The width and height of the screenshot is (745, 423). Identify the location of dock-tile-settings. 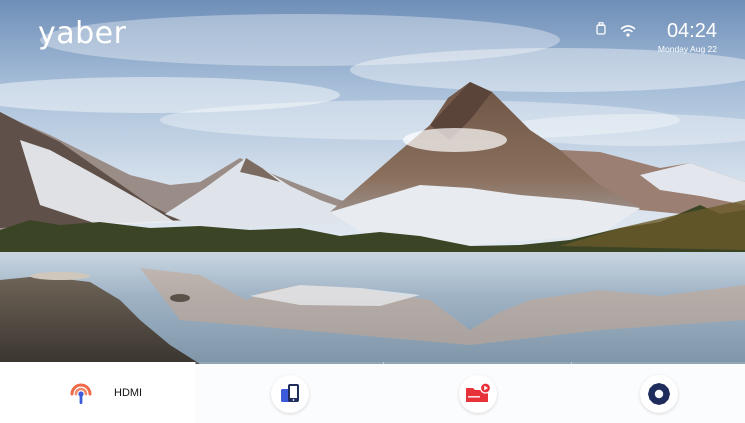
(658, 392).